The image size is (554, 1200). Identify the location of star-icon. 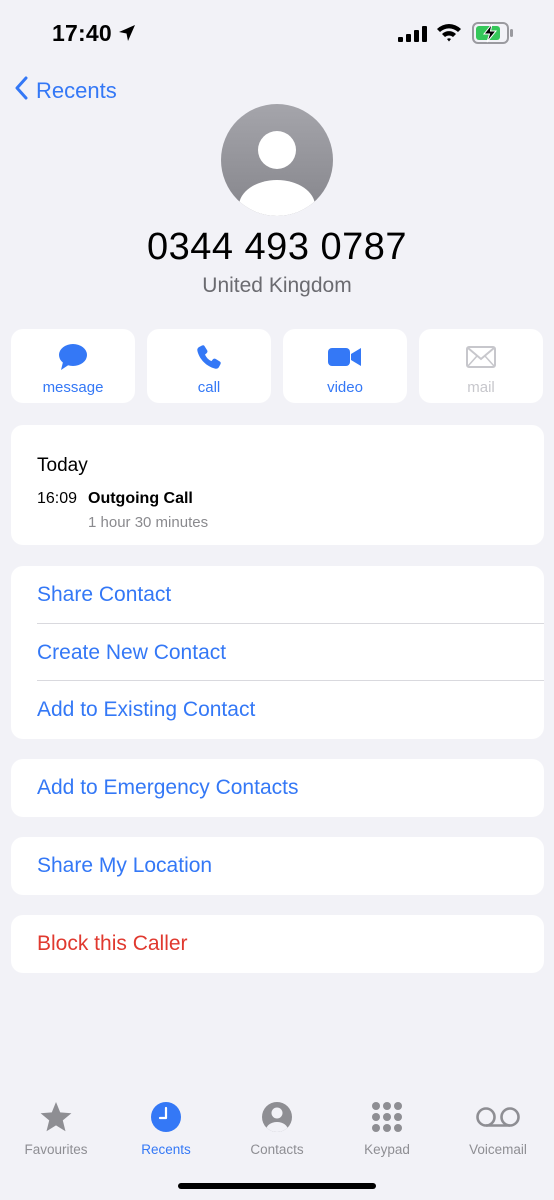
(56, 1117).